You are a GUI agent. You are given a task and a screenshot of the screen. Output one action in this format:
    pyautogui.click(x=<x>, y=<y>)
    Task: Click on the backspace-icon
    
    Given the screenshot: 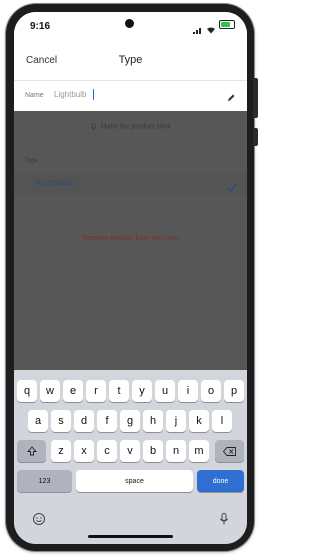 What is the action you would take?
    pyautogui.click(x=229, y=451)
    